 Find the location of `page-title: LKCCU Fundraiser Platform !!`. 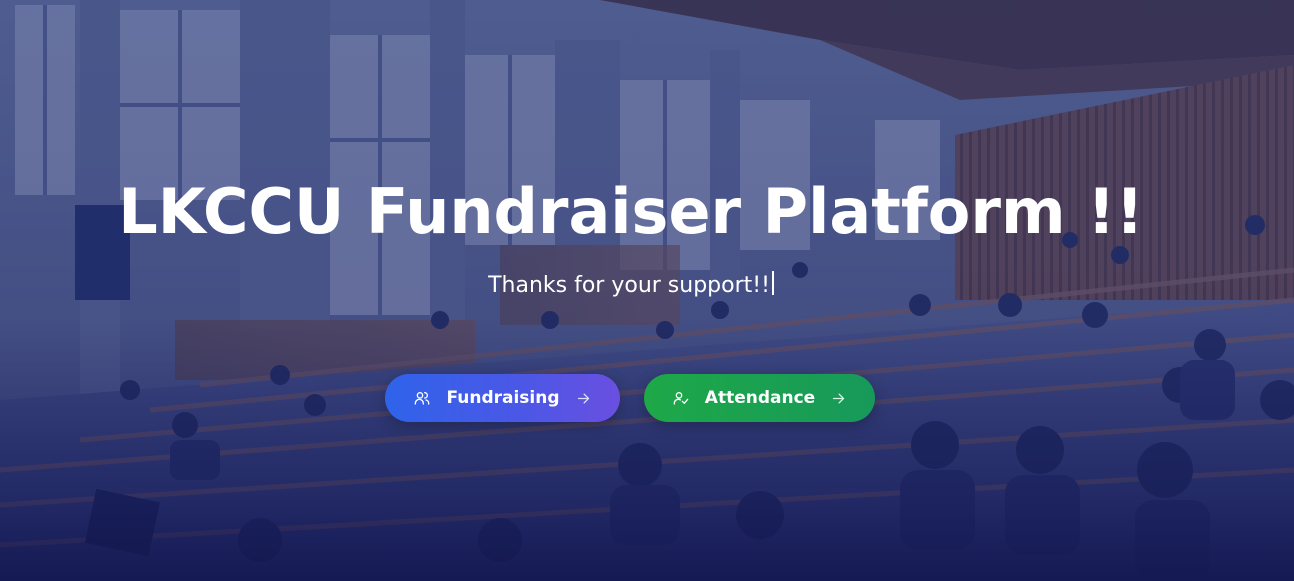

page-title: LKCCU Fundraiser Platform !! is located at coordinates (631, 211).